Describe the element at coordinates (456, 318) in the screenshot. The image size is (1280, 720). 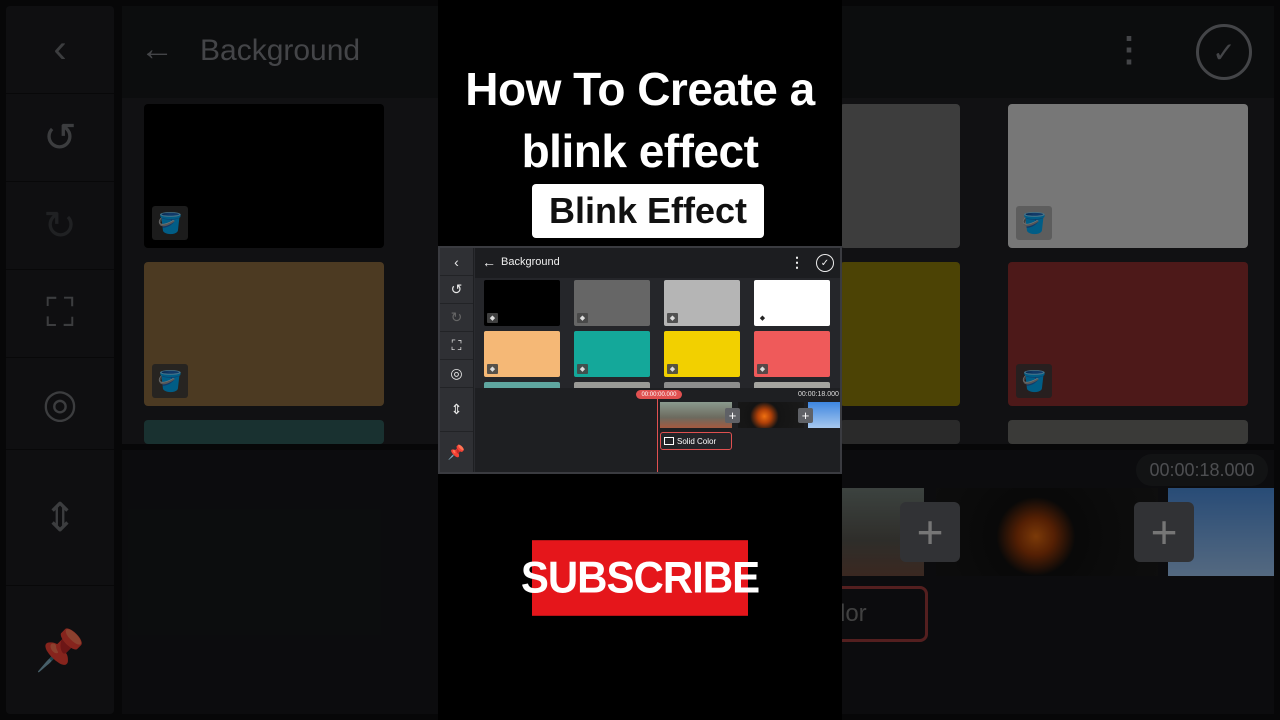
I see `redo-icon: ↻` at that location.